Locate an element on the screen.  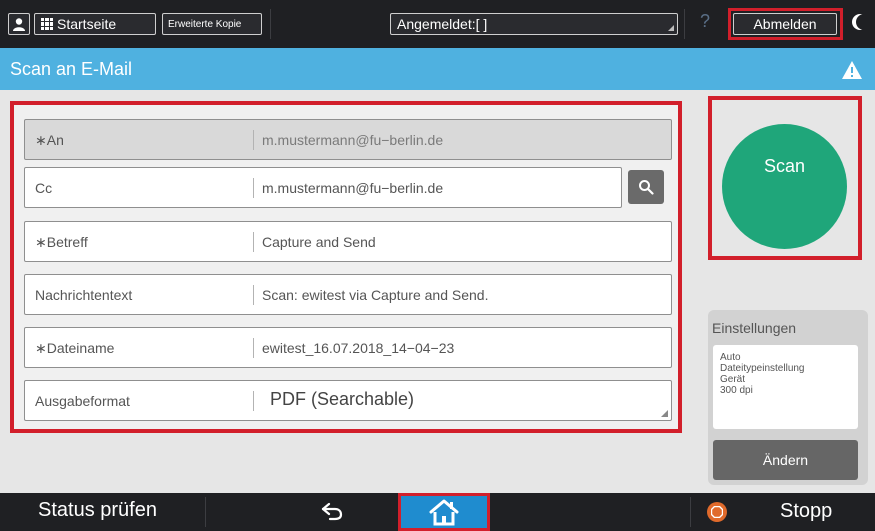
stop-button: Stopp is located at coordinates (806, 511).